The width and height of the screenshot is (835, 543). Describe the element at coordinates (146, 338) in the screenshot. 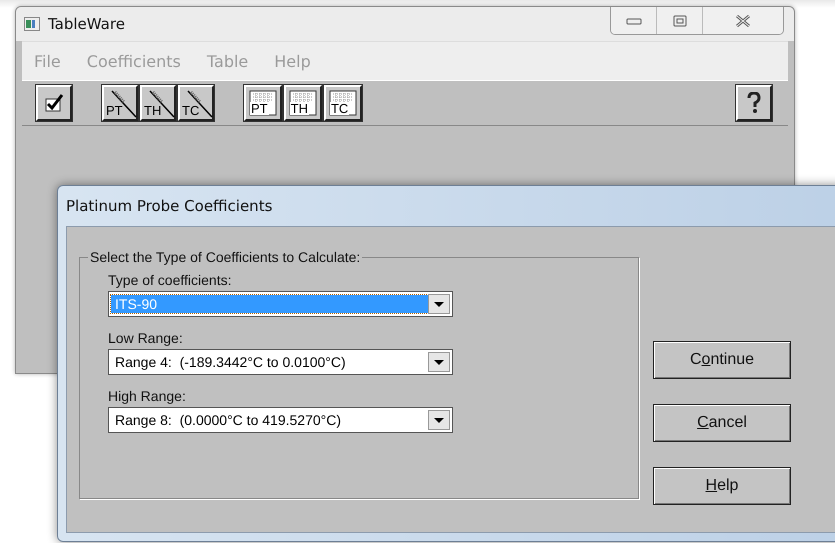

I see `field-label: Low Range:` at that location.